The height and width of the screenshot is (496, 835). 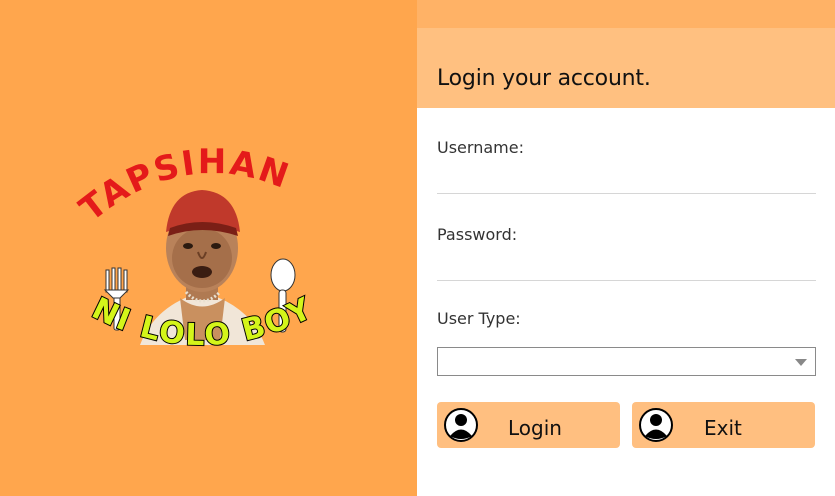 What do you see at coordinates (723, 428) in the screenshot?
I see `exit-button-label: Exit` at bounding box center [723, 428].